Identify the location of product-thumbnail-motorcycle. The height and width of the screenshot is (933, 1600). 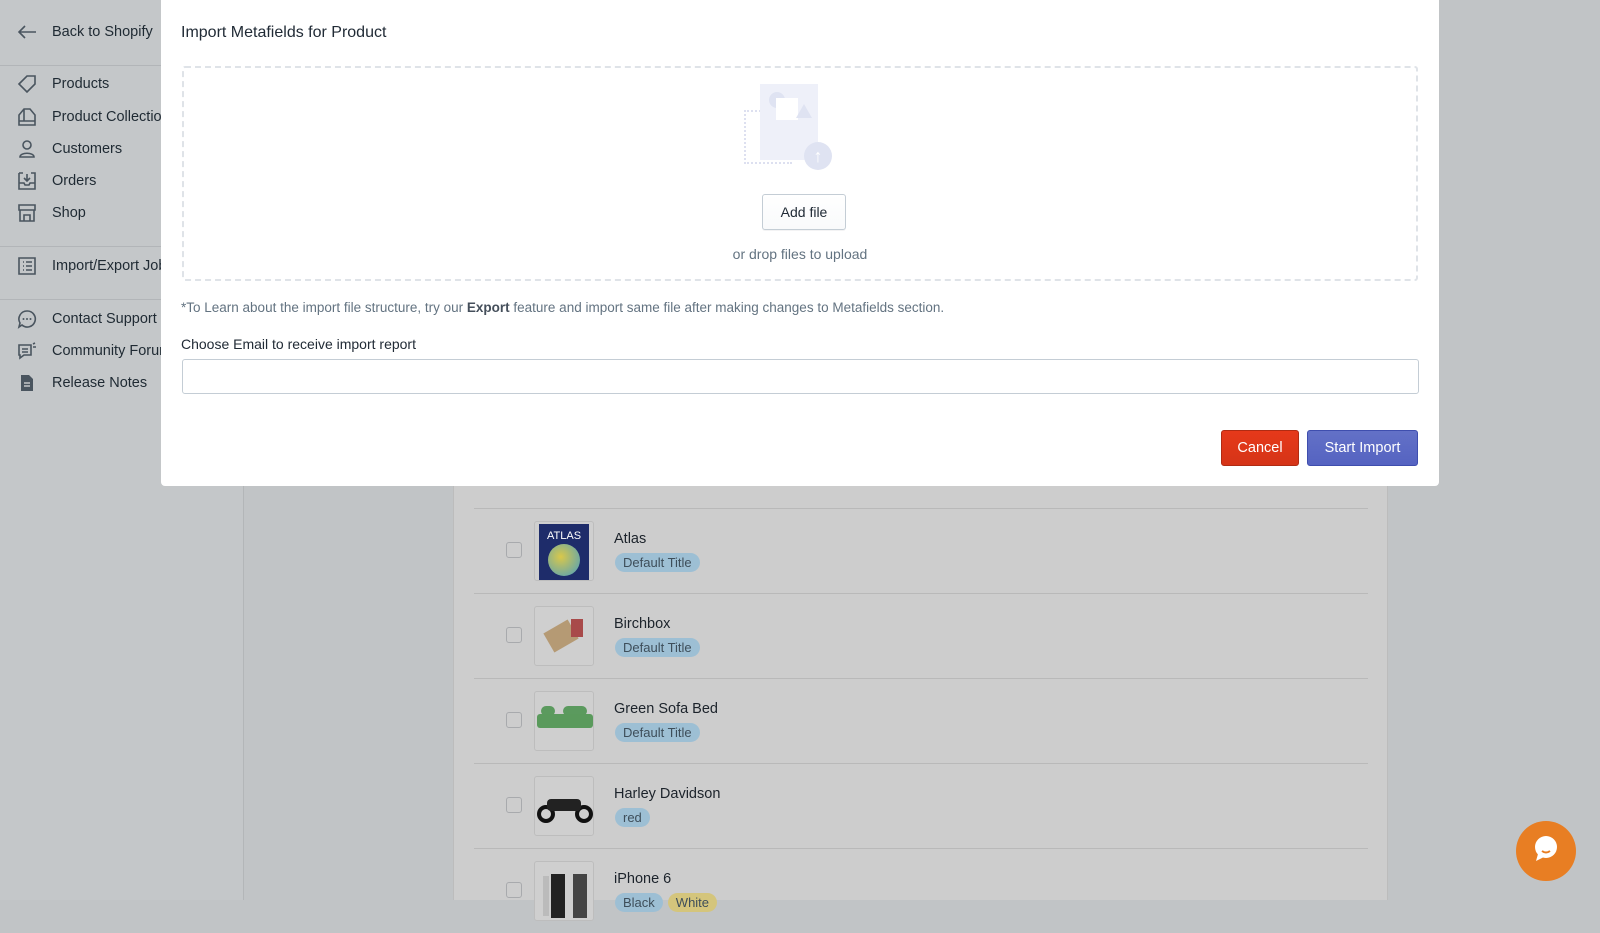
(564, 806).